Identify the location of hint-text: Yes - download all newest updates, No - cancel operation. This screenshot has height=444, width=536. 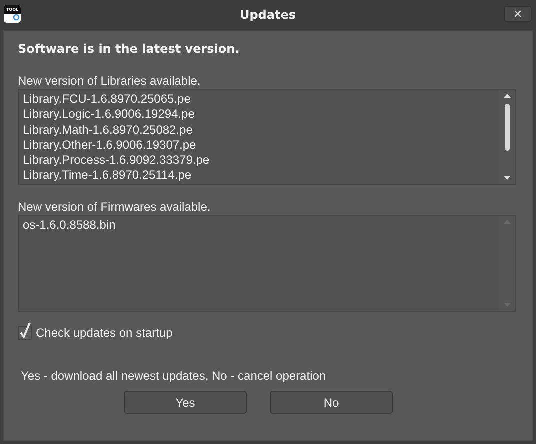
(174, 376).